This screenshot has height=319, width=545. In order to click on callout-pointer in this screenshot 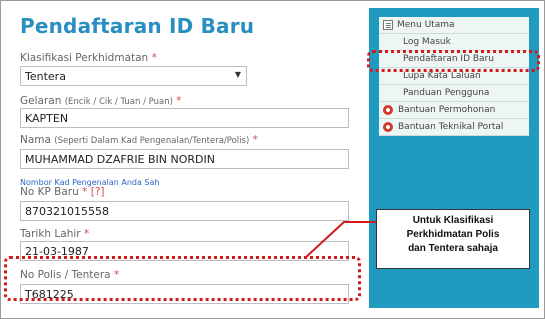, I will do `click(340, 240)`.